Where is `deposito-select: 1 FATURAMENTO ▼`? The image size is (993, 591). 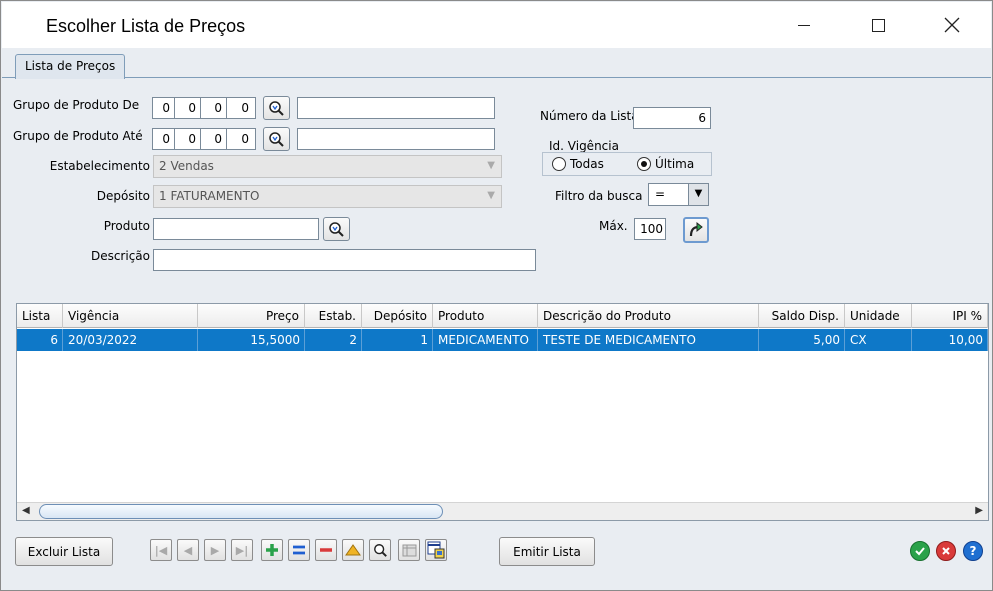 deposito-select: 1 FATURAMENTO ▼ is located at coordinates (327, 196).